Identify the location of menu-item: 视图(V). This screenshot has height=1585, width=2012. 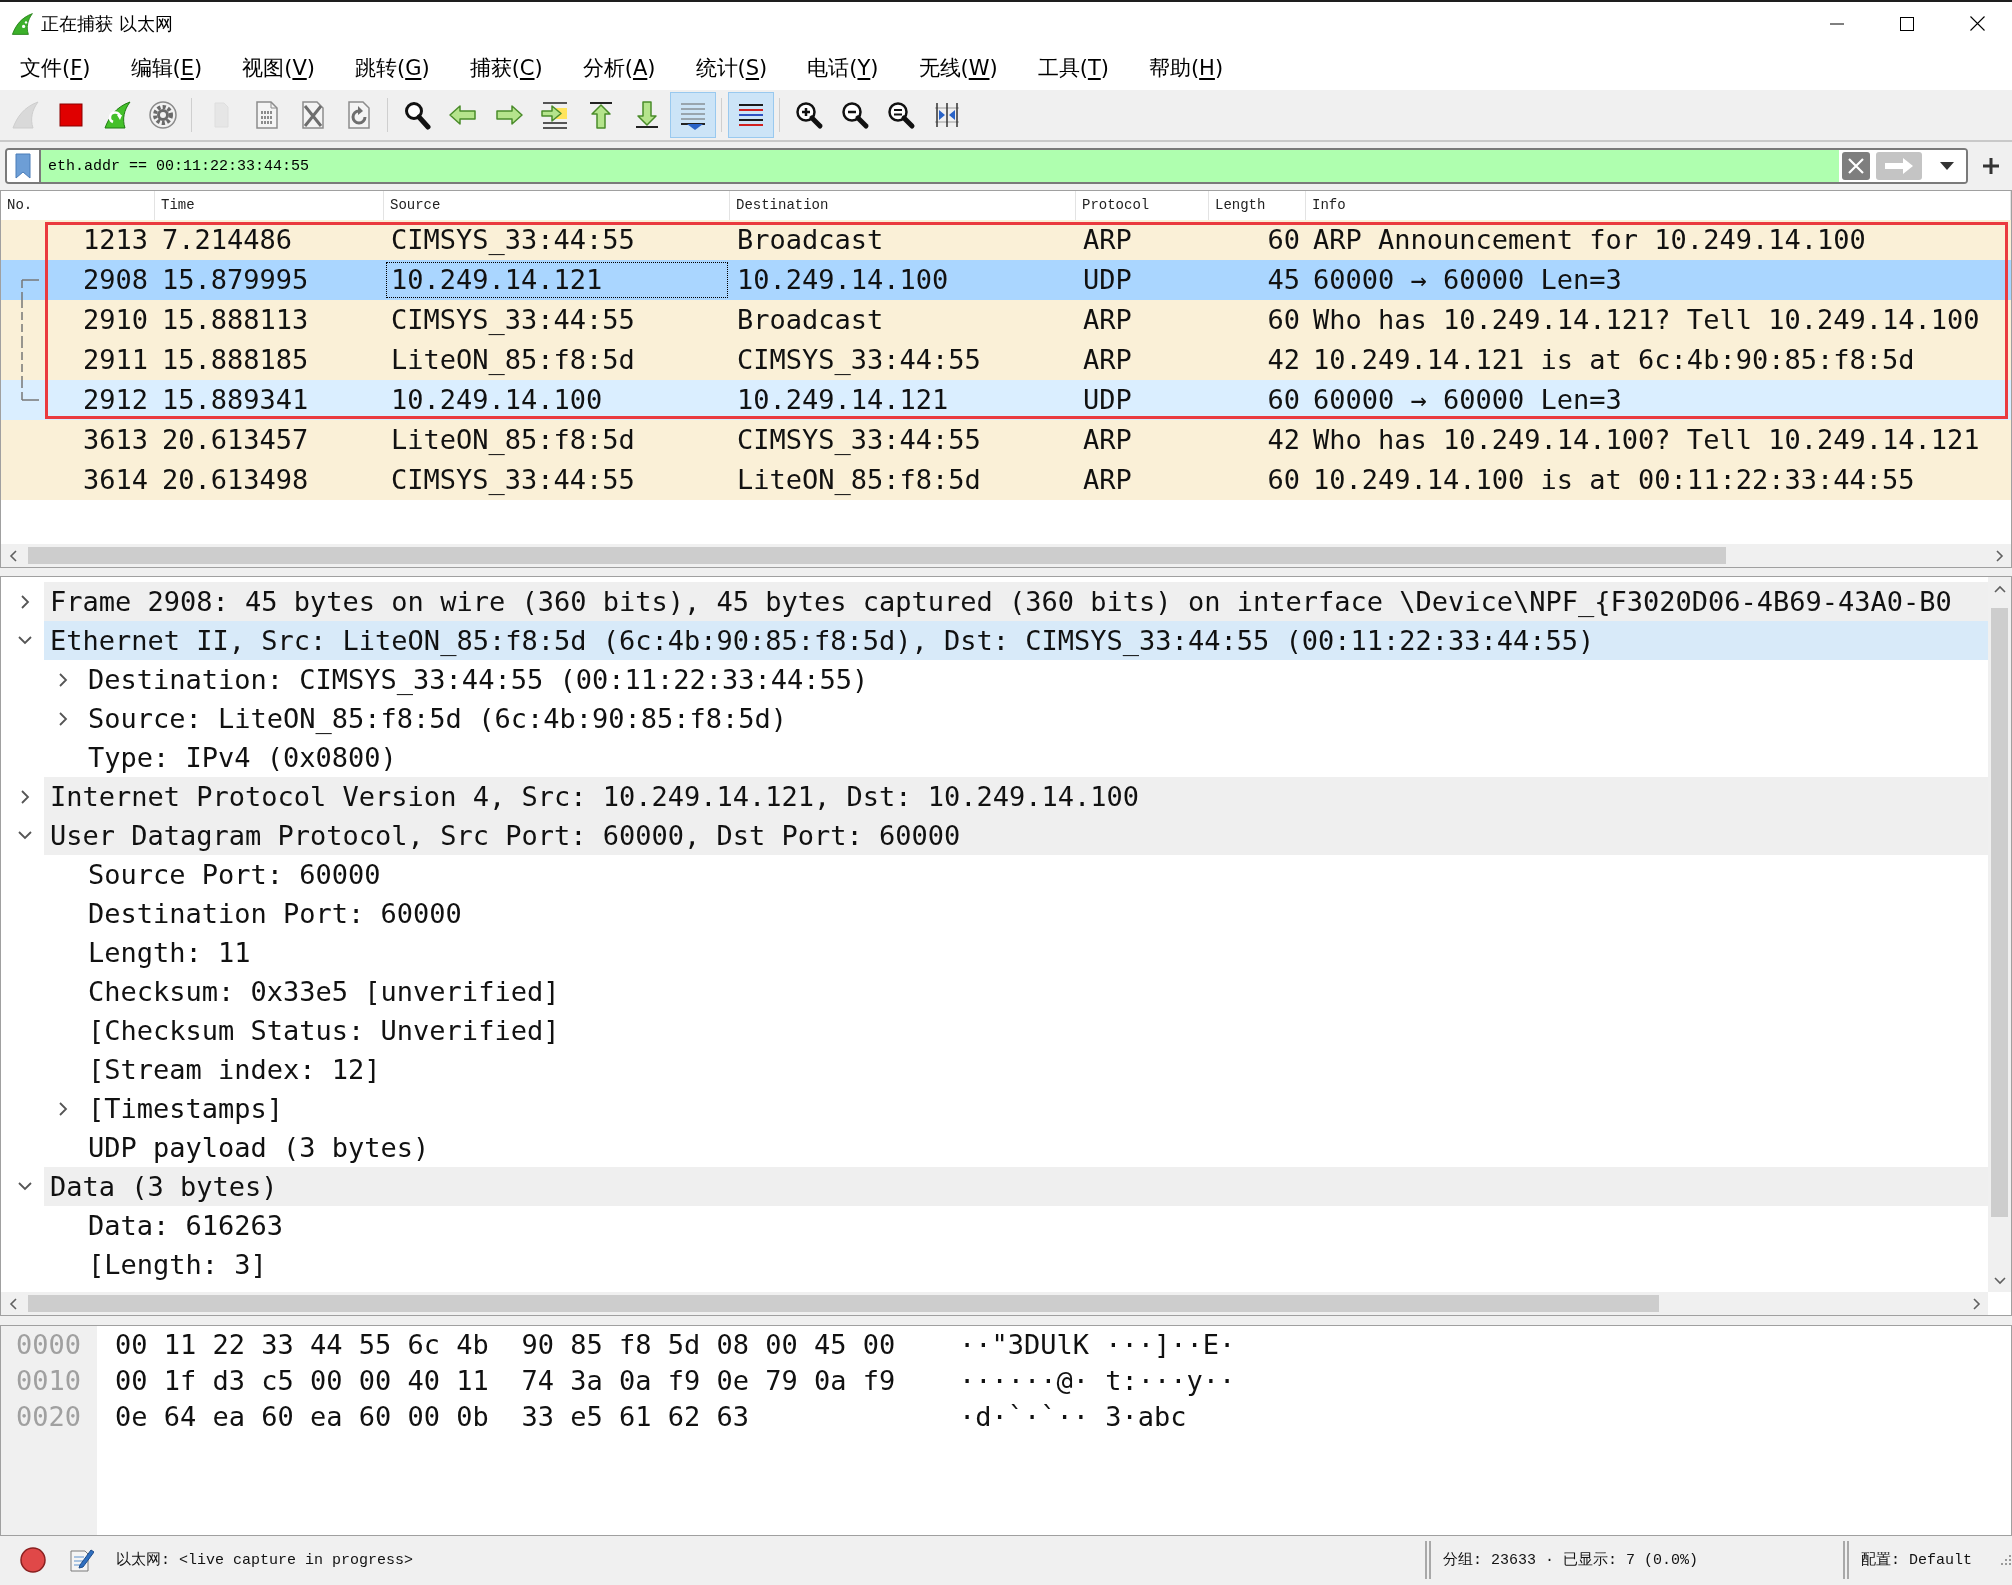
(278, 67).